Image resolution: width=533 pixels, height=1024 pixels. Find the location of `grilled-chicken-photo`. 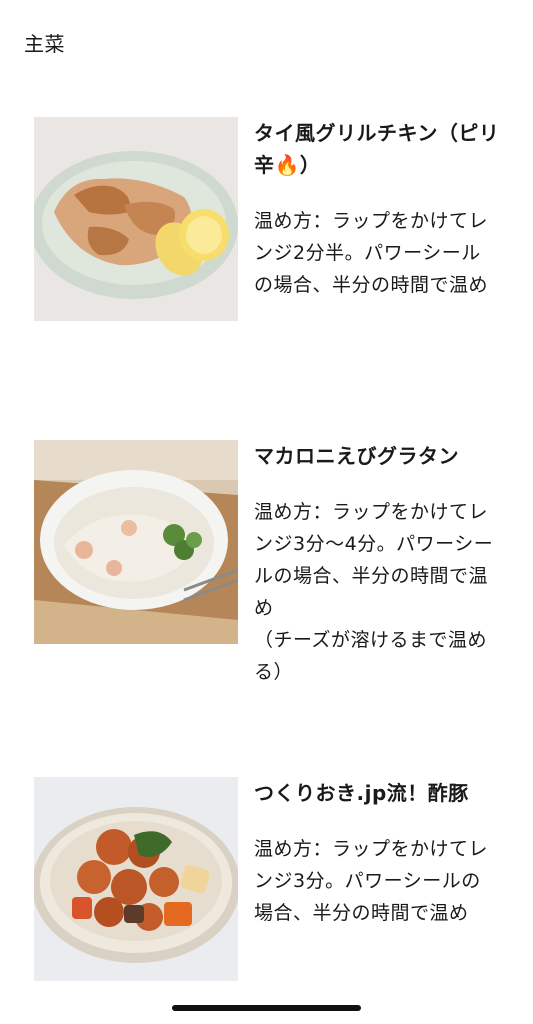

grilled-chicken-photo is located at coordinates (136, 219).